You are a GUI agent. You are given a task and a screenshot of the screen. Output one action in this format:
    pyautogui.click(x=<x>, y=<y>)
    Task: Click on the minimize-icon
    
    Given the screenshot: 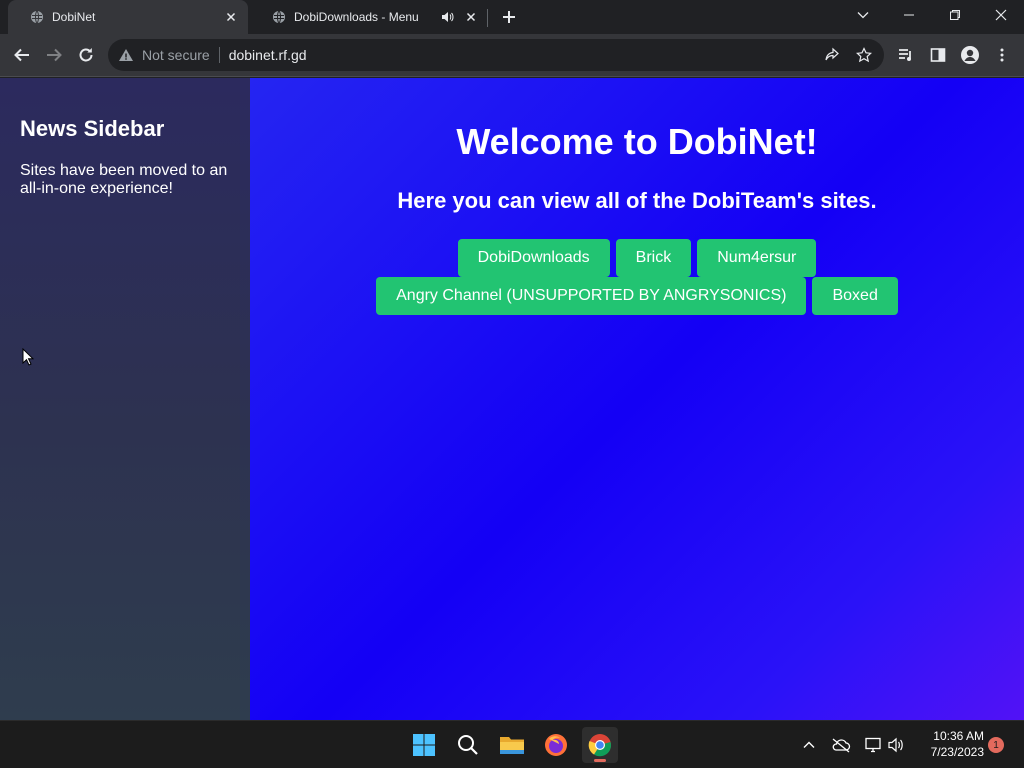 What is the action you would take?
    pyautogui.click(x=909, y=15)
    